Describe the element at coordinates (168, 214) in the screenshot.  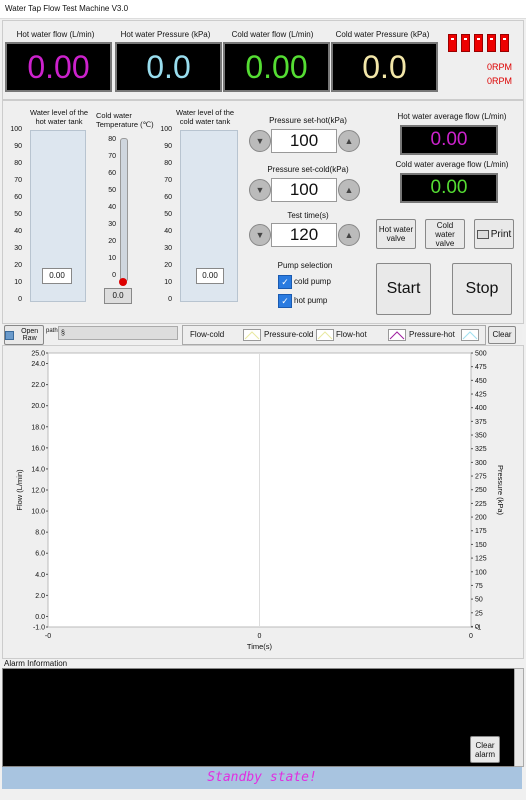
I see `cold-tank-scale: 100 90 80 70 60 50 40 30 20 10 0` at that location.